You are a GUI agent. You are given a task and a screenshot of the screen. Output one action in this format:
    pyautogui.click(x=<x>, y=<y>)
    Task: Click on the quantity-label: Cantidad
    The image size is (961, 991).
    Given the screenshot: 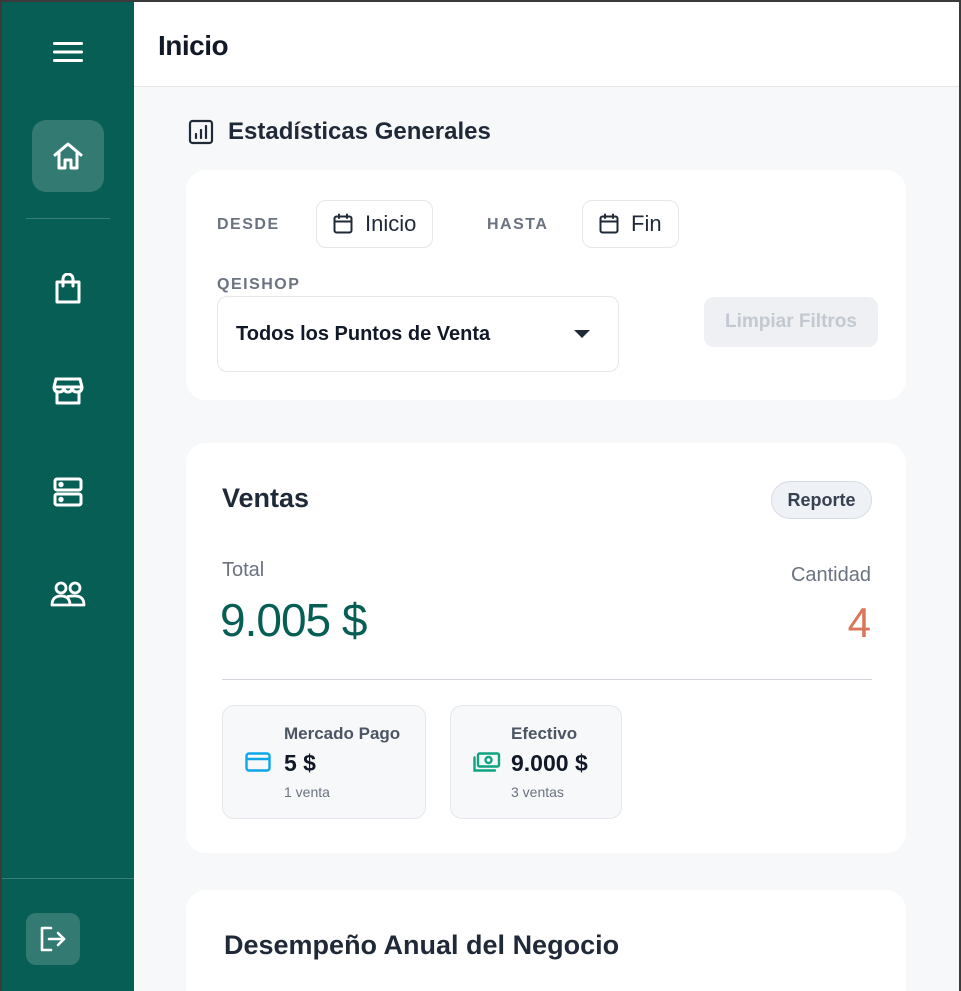 What is the action you would take?
    pyautogui.click(x=830, y=575)
    